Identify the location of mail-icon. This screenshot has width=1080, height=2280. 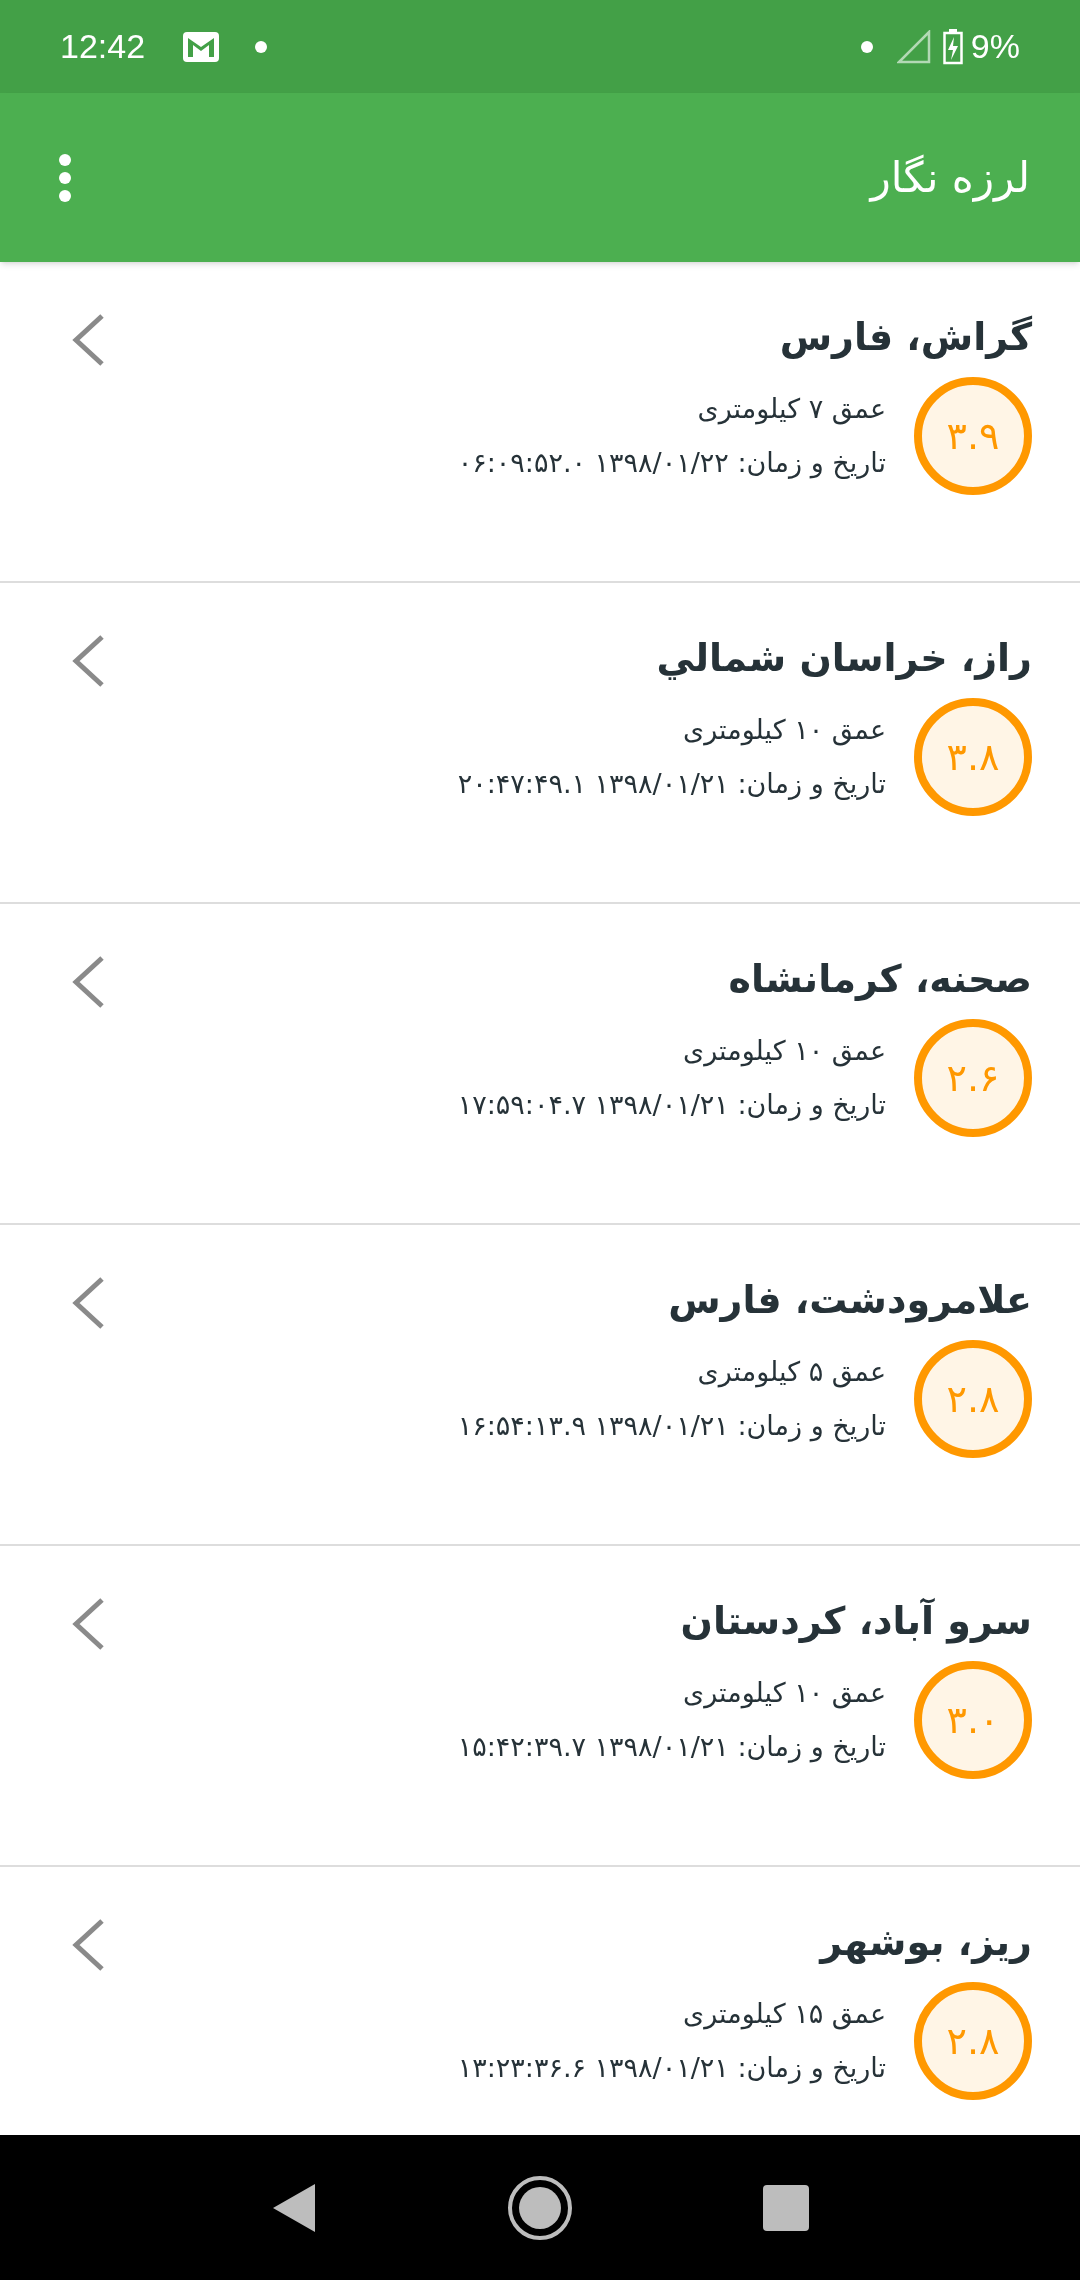
(201, 46).